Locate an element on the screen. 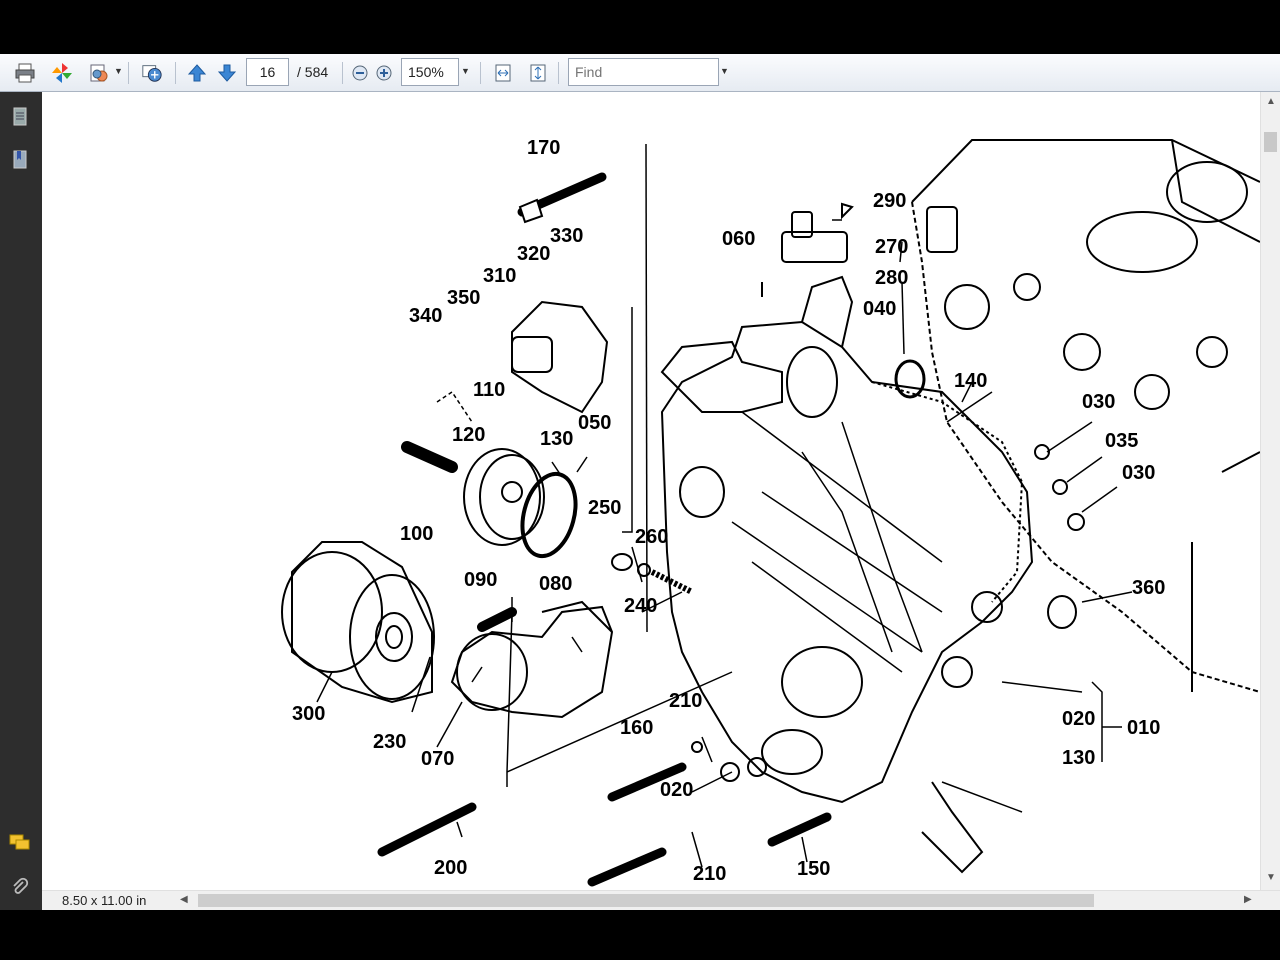 The image size is (1280, 960). part-label-120: 120 is located at coordinates (468, 435).